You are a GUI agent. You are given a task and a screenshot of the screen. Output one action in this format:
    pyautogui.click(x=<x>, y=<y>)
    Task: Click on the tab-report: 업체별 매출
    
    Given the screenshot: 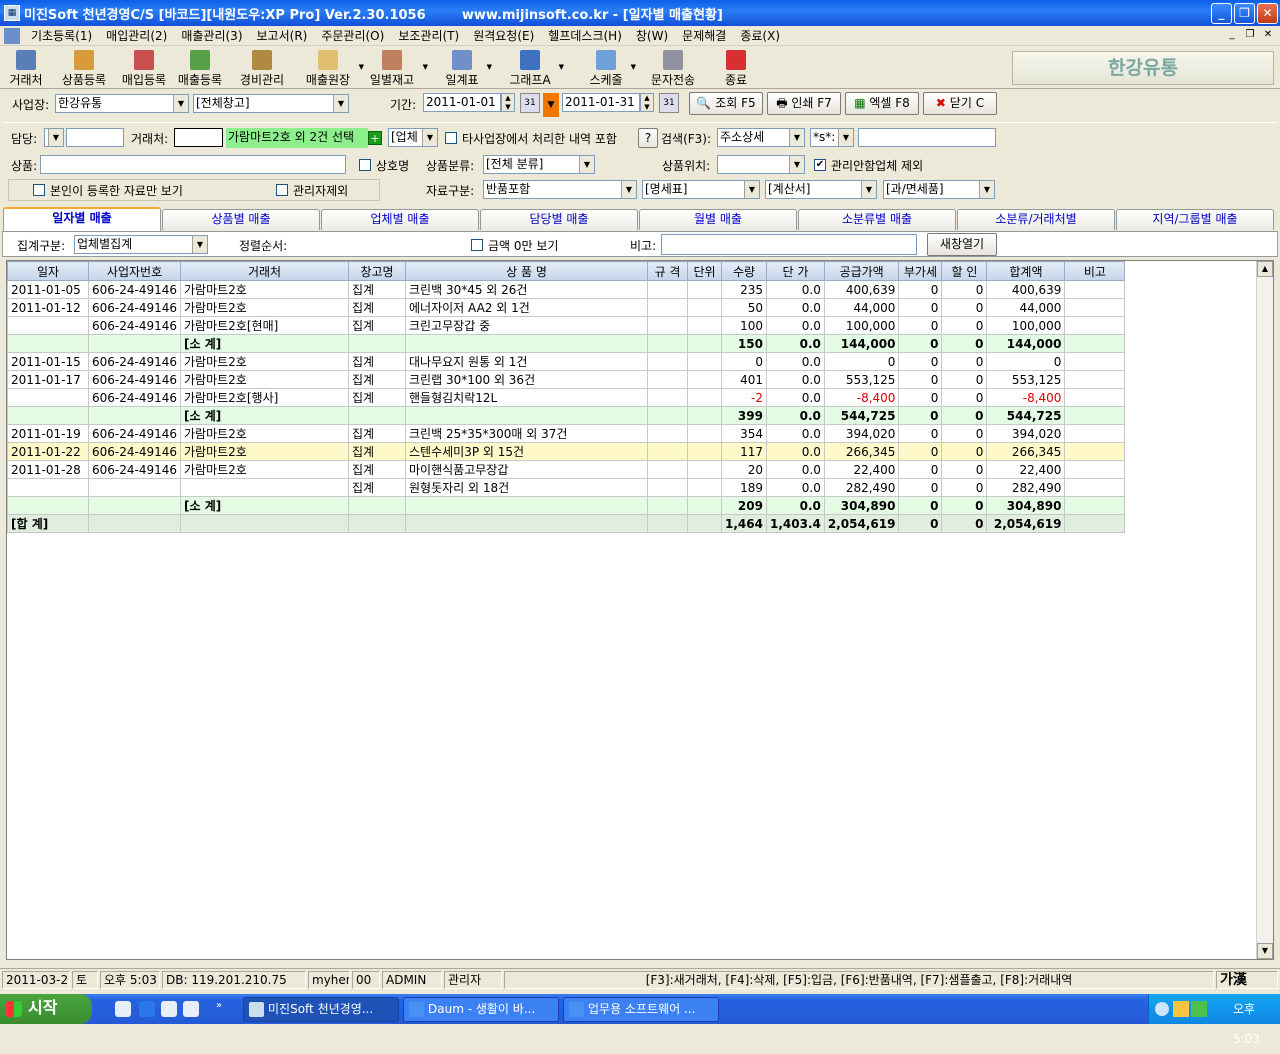 What is the action you would take?
    pyautogui.click(x=400, y=219)
    